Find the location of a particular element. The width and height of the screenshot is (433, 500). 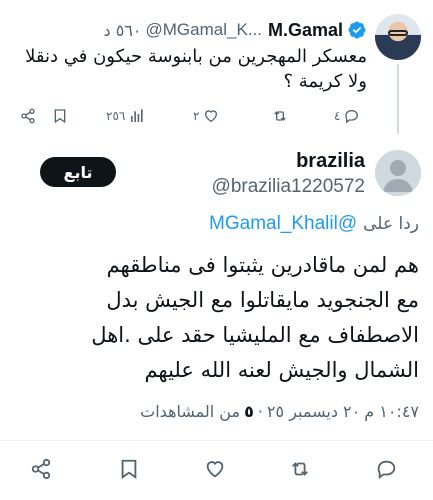

parent-bookmark-button is located at coordinates (60, 116).